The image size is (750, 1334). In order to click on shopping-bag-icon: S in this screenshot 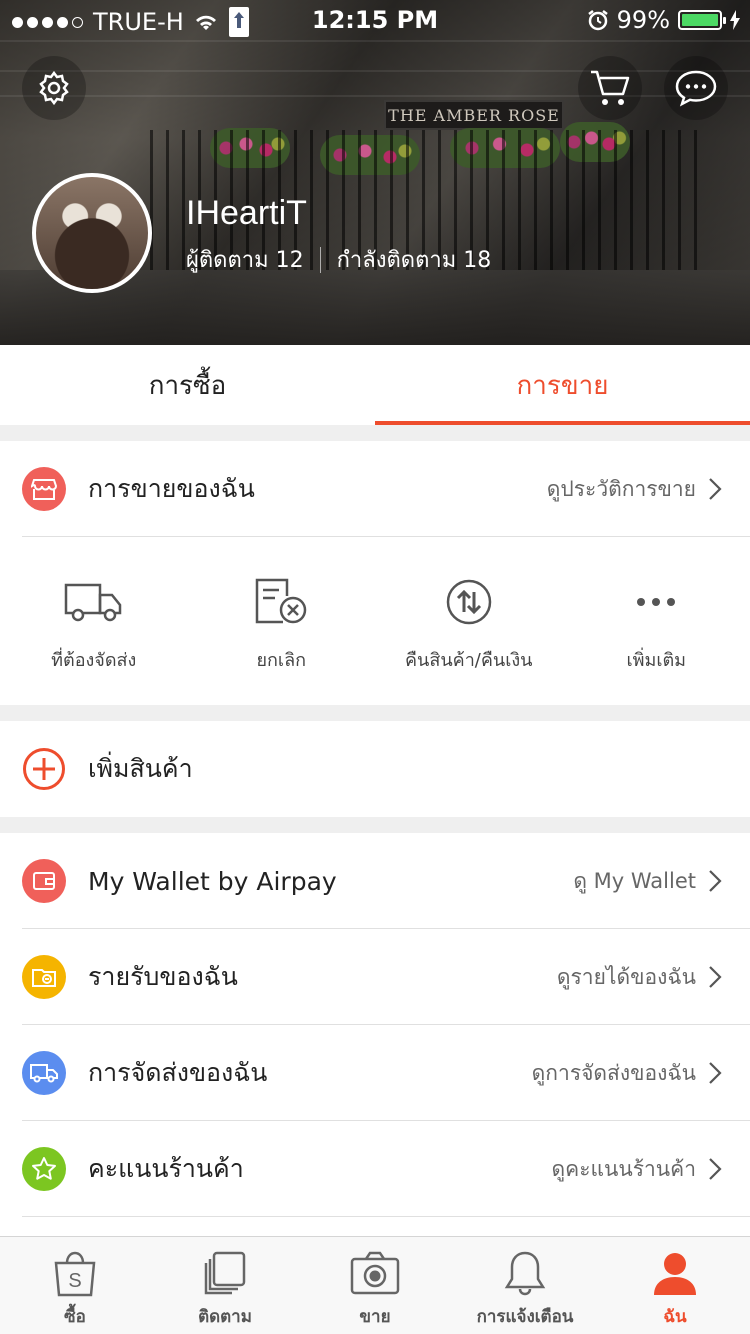, I will do `click(75, 1274)`.